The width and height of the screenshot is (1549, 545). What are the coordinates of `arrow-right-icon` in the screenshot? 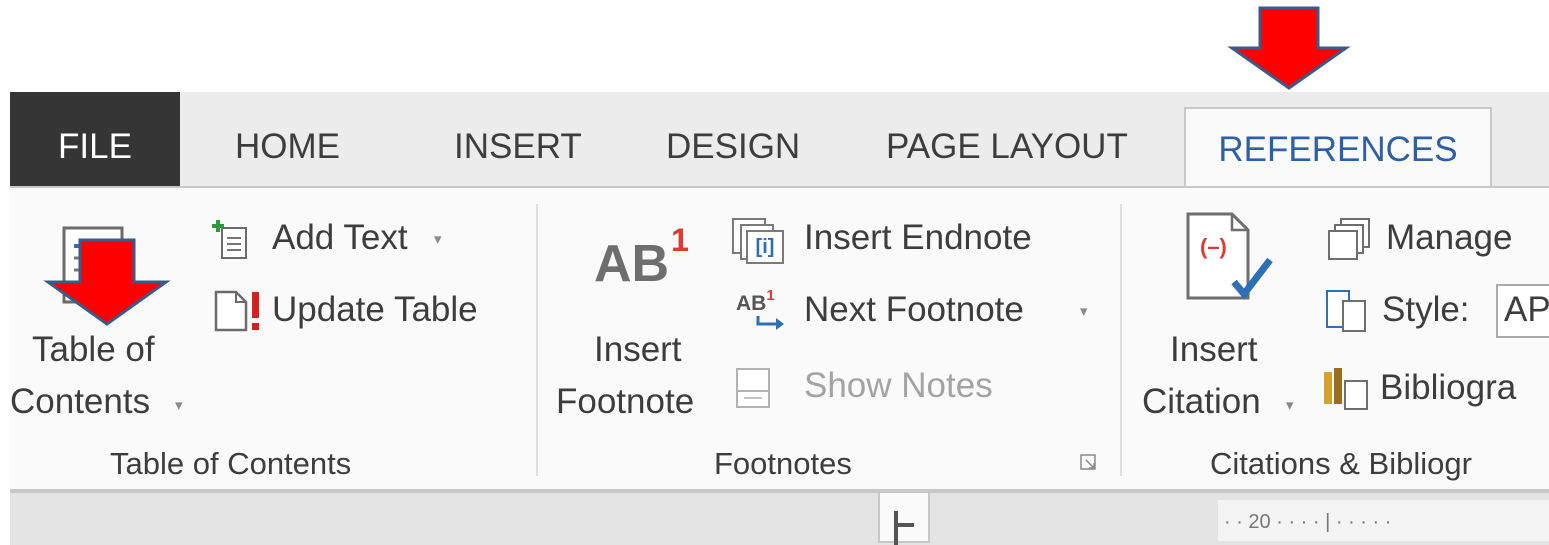 It's located at (770, 323).